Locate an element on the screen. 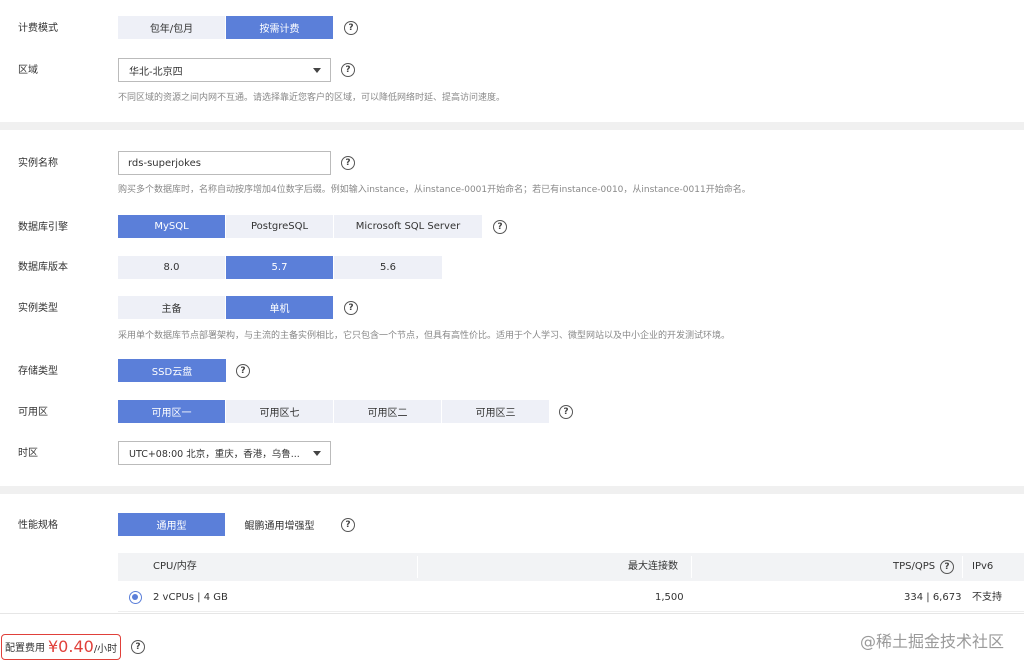 This screenshot has width=1024, height=667. cell-max-conn: 1,500 is located at coordinates (669, 597).